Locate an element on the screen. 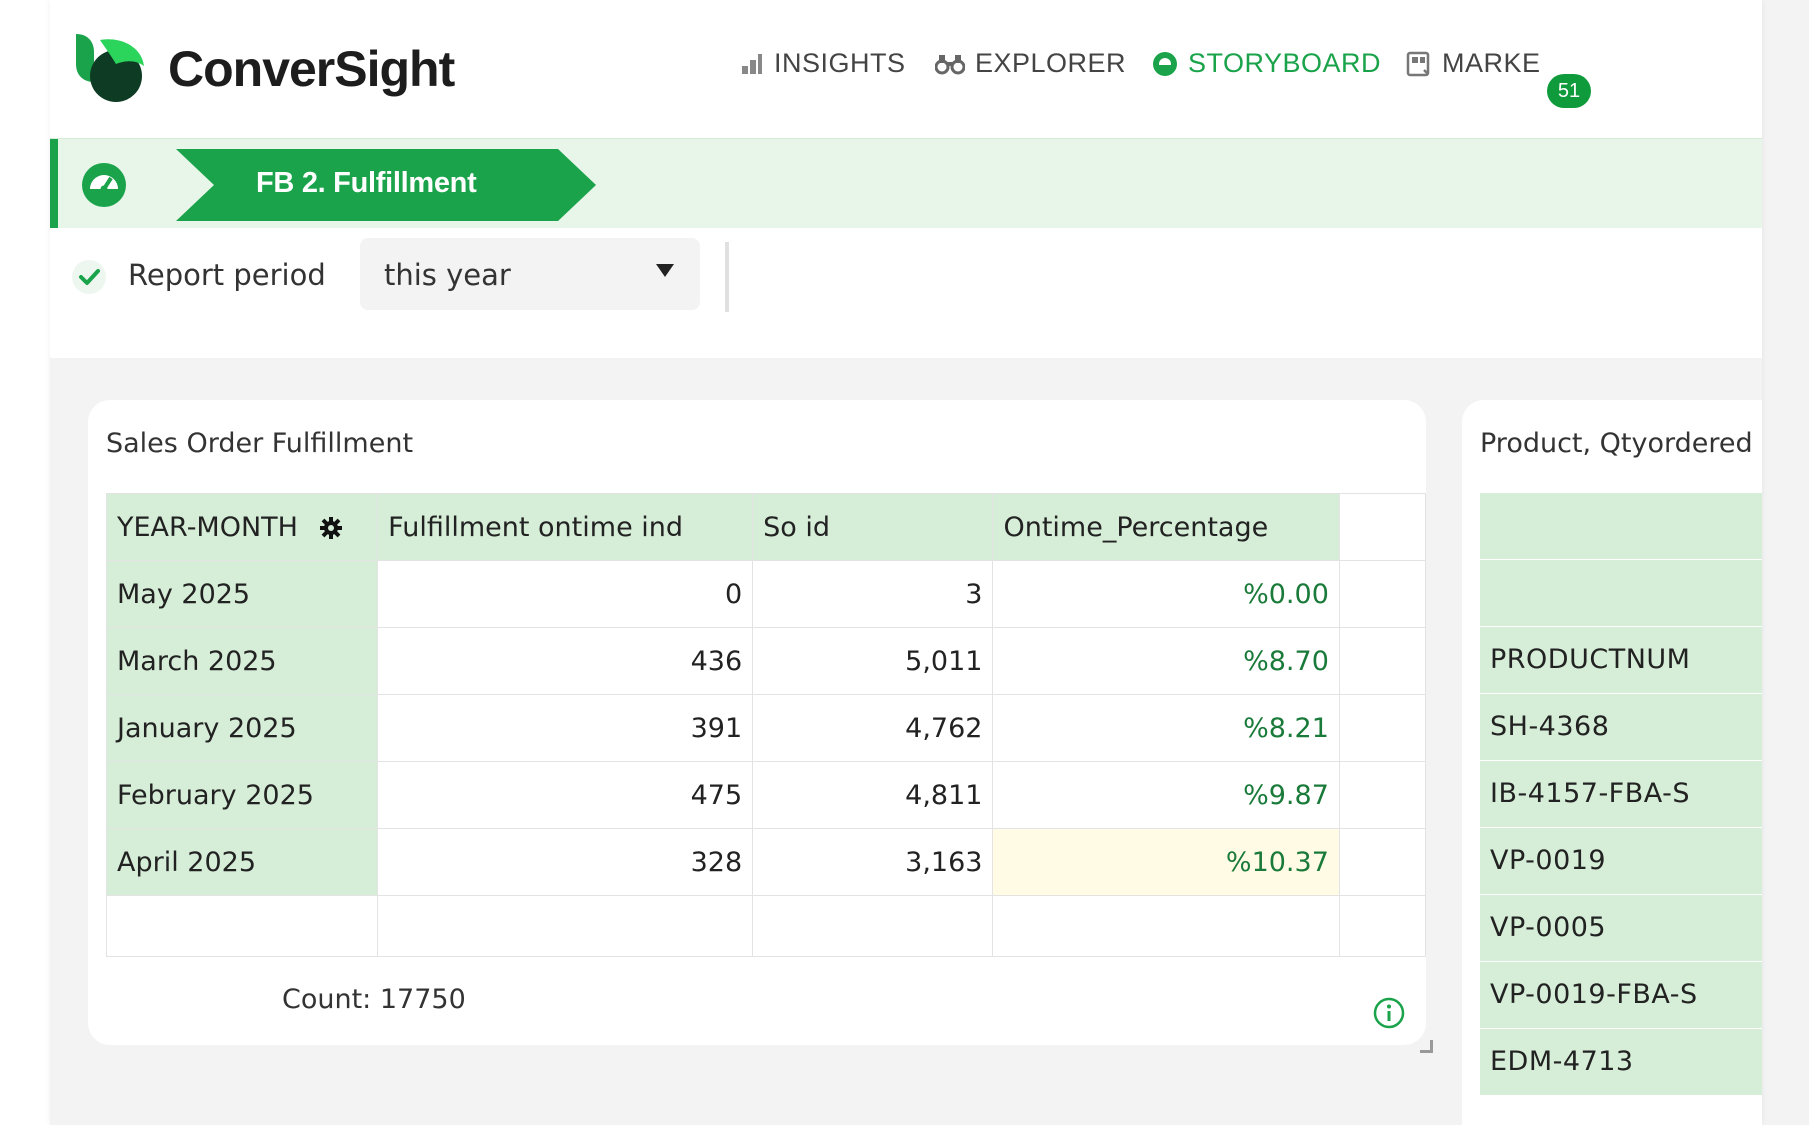  marketplace-icon is located at coordinates (1418, 63).